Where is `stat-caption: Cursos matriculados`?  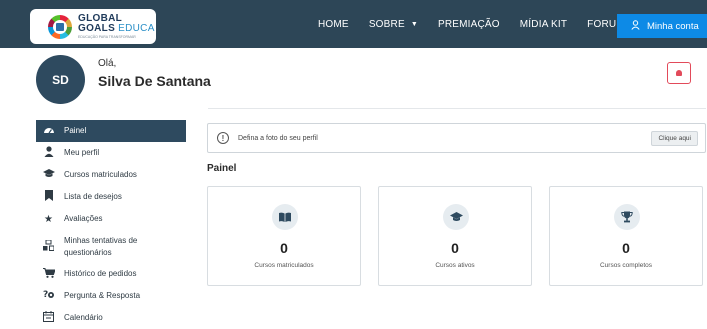 stat-caption: Cursos matriculados is located at coordinates (284, 265).